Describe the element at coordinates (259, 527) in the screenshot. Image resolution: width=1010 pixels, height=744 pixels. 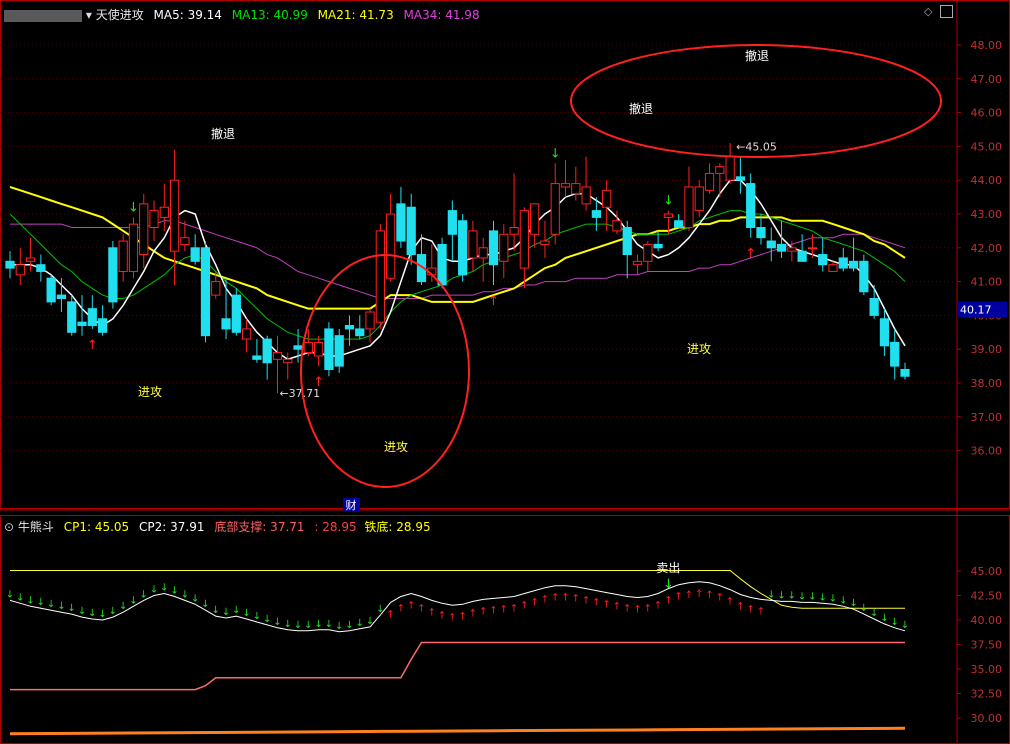
I see `support-label: 底部支撑: 37.71` at that location.